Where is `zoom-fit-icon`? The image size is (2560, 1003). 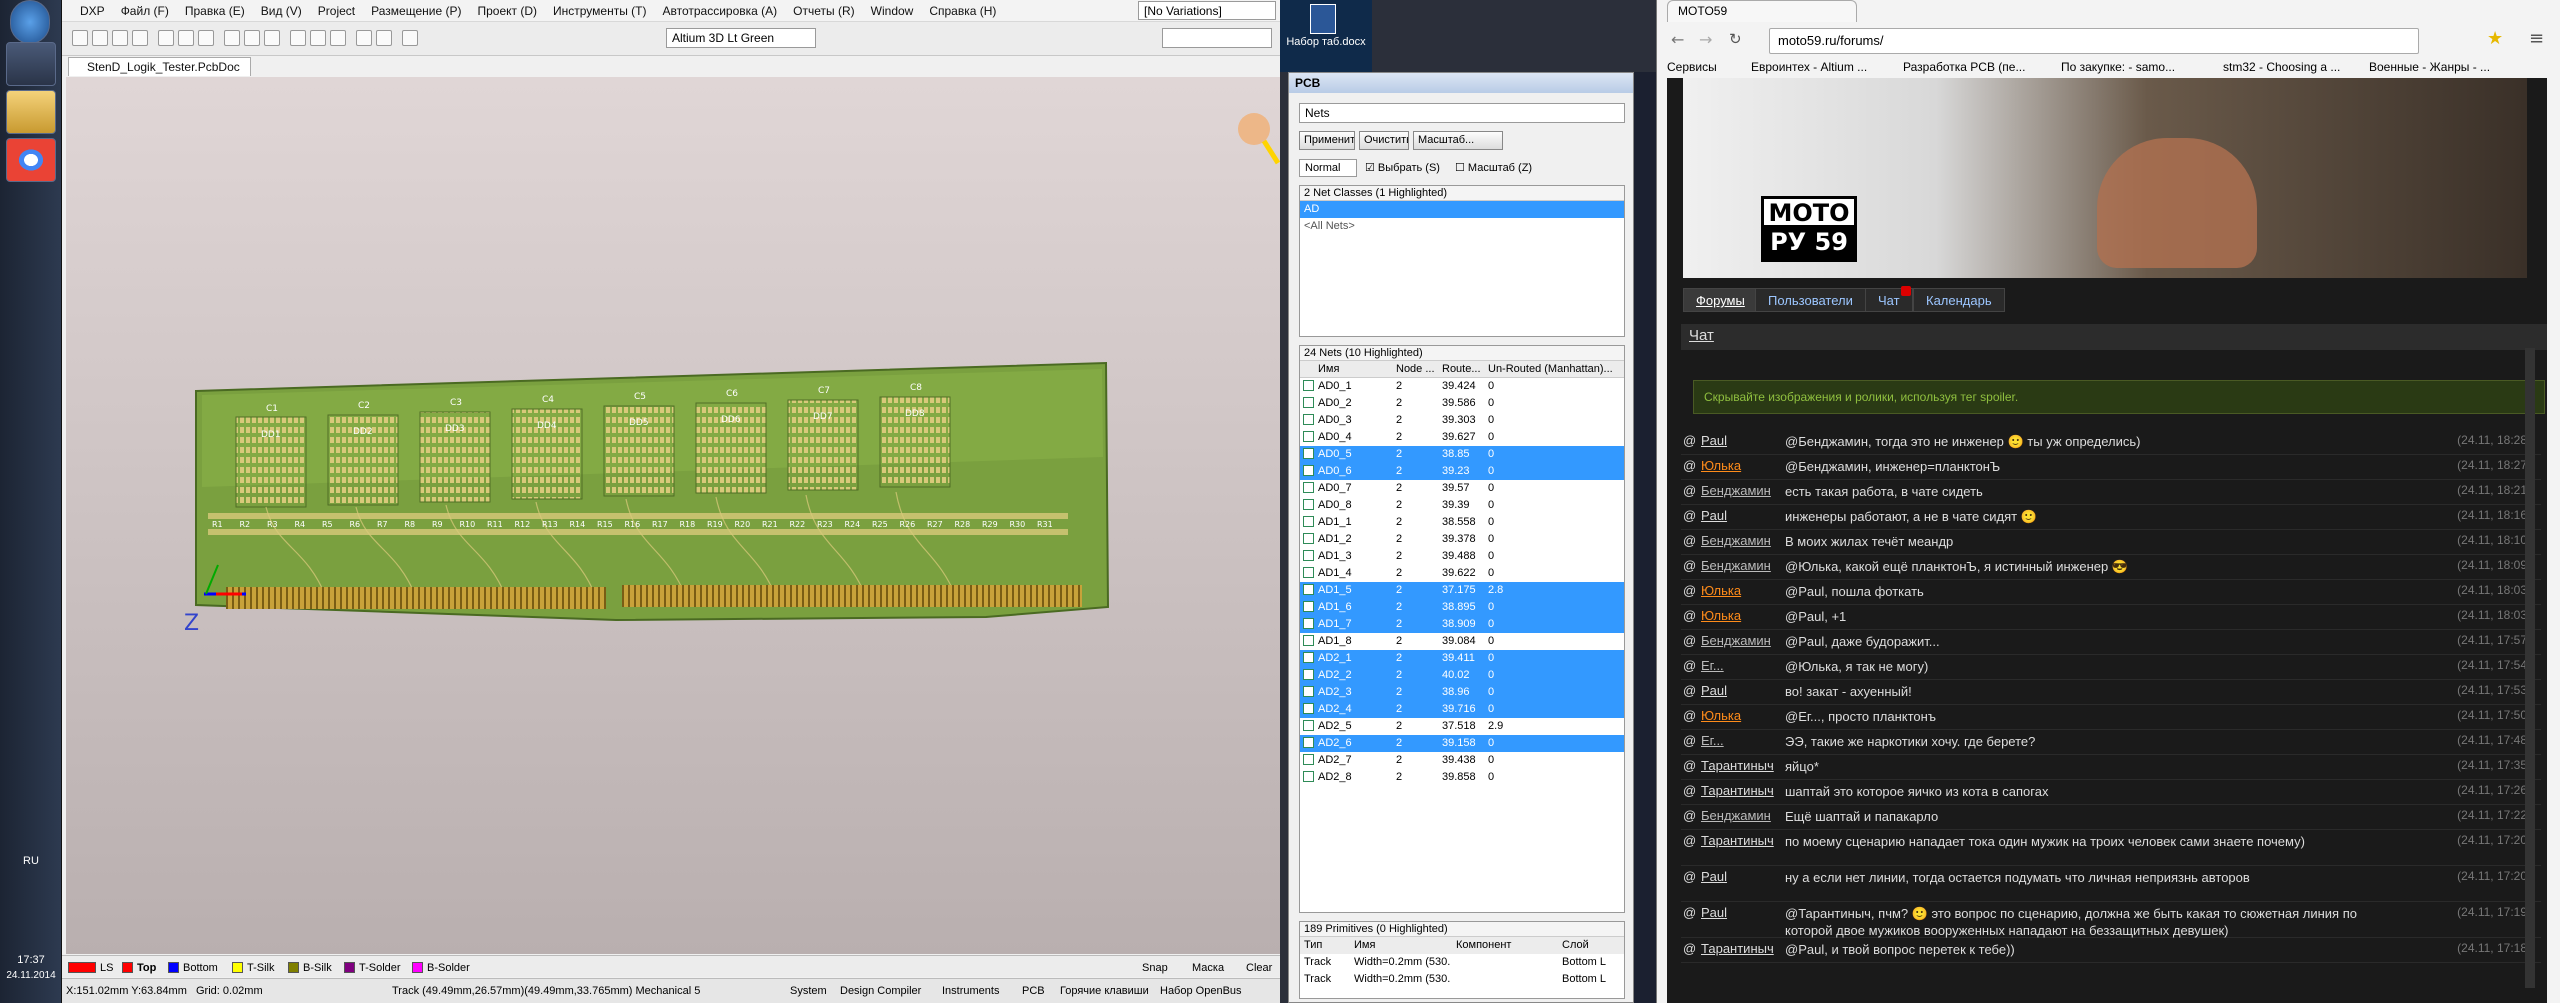
zoom-fit-icon is located at coordinates (186, 38).